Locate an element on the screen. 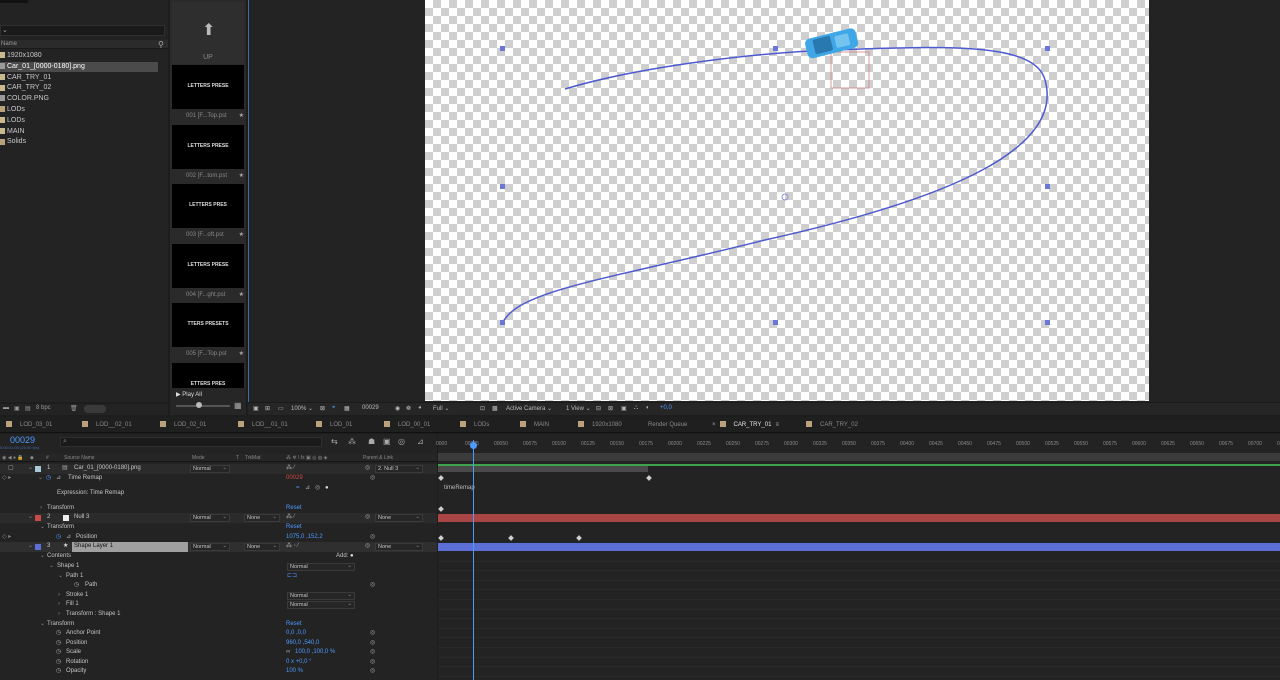 Image resolution: width=1280 pixels, height=680 pixels. layer-row-2: ⌄ 2 Null 3 Normal None ⁂ ⁄ ◎ None is located at coordinates (218, 518).